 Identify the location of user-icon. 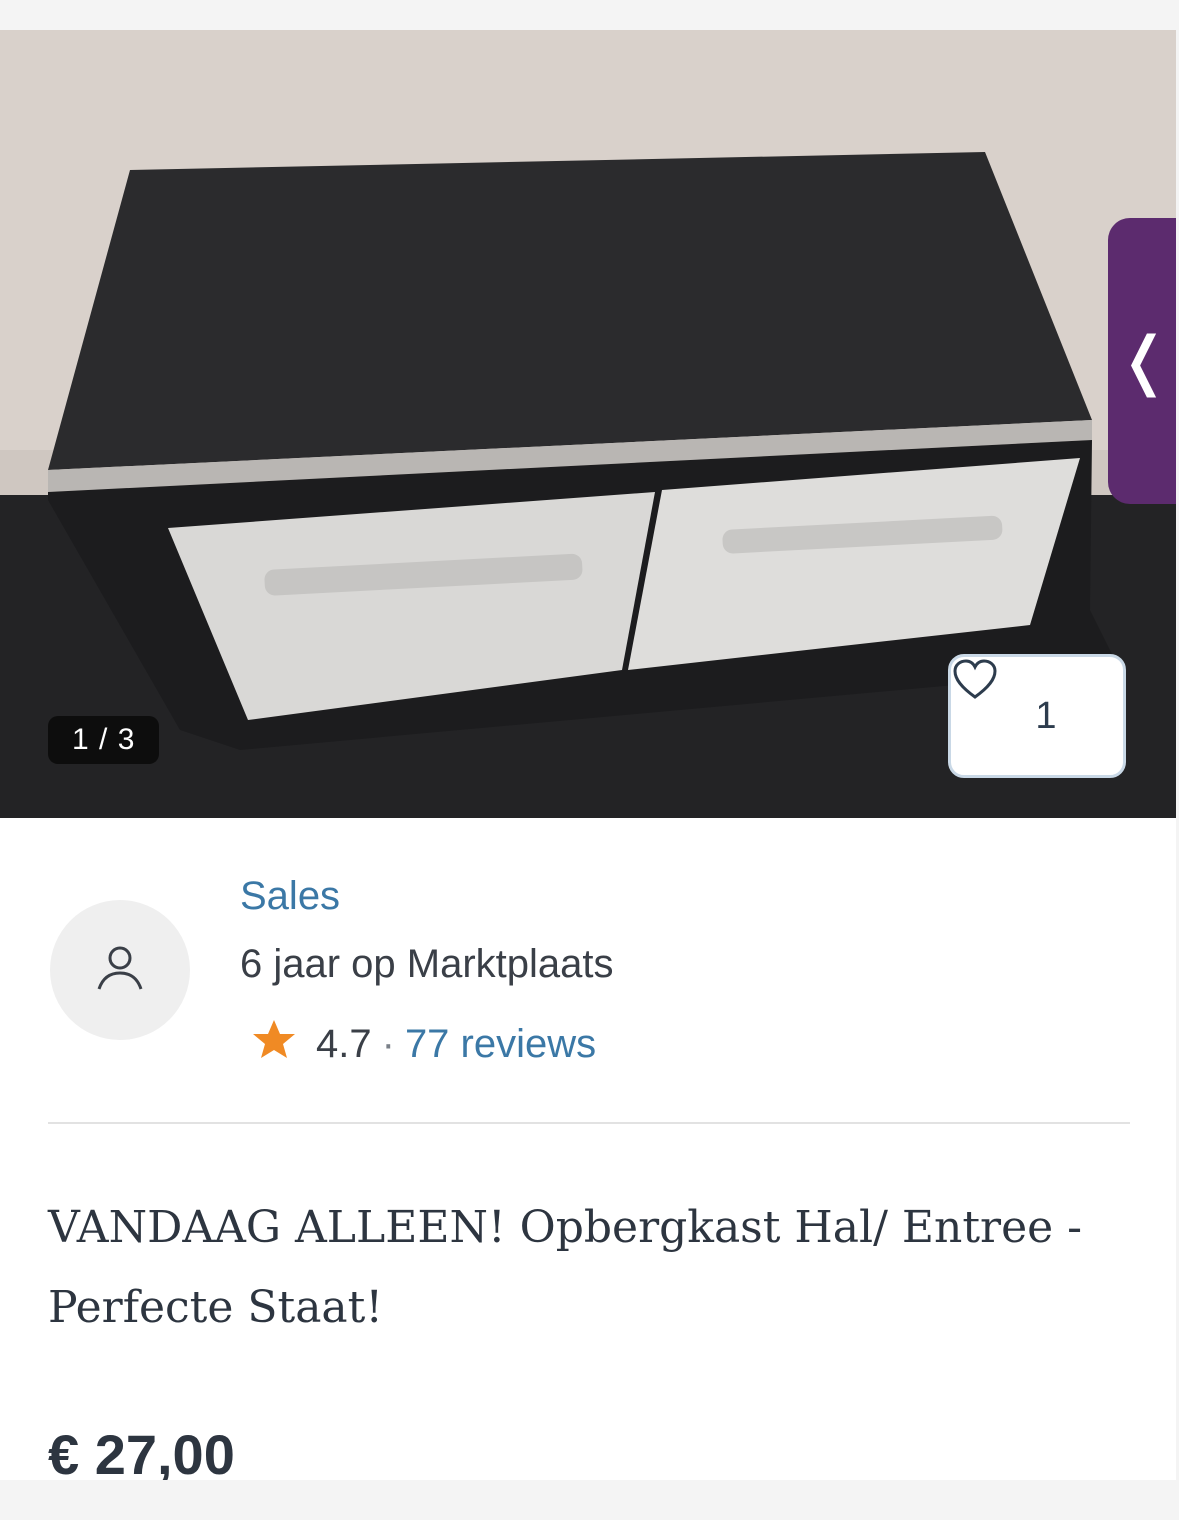
(120, 970).